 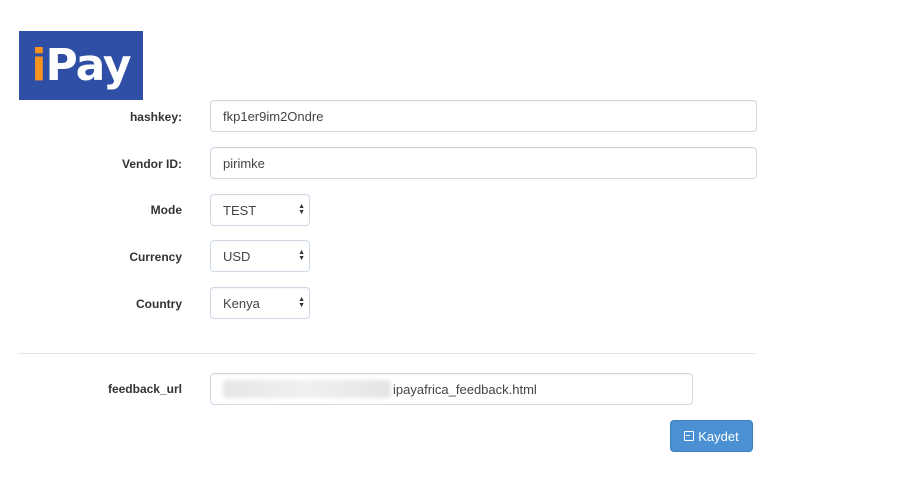 I want to click on country-label: Country, so click(x=159, y=304).